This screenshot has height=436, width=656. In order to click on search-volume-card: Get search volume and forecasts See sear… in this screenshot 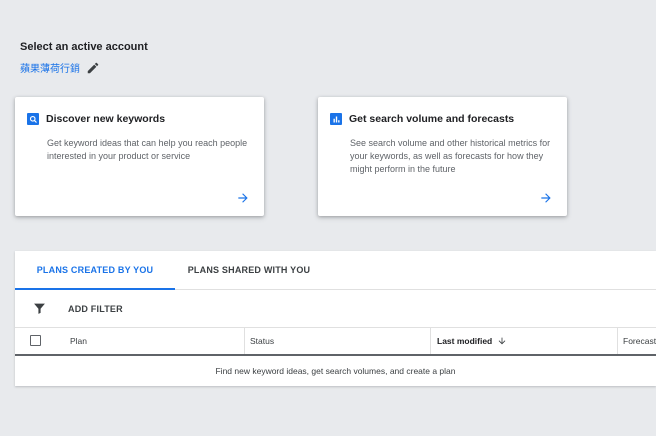, I will do `click(442, 156)`.